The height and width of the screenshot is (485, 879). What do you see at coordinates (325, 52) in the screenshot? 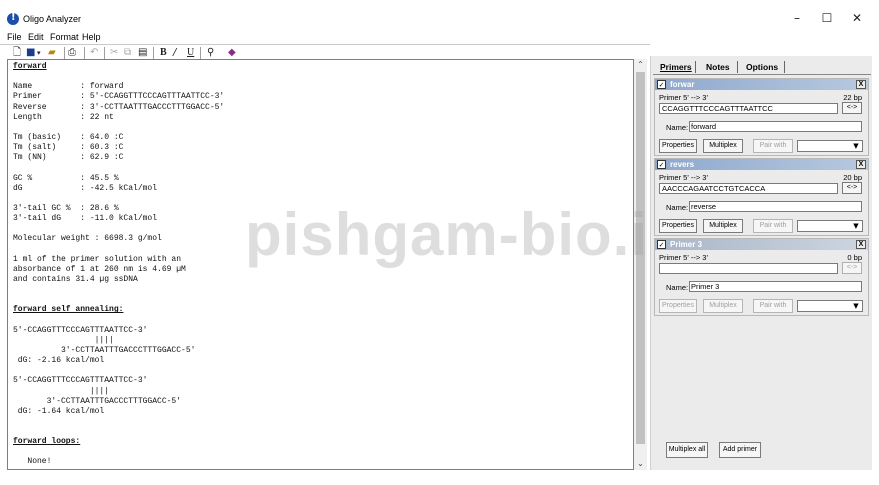
I see `toolbar: 🗋 ■ ▾ ▰ ⎙ ↶ ✂ ⧉ ▤ B / U ⚲ ◆` at bounding box center [325, 52].